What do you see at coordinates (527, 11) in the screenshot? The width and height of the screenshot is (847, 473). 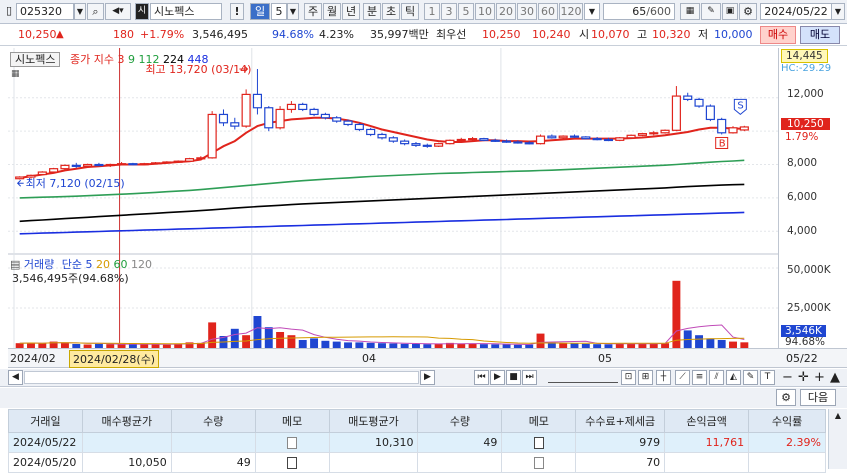 I see `interval-30-button: 30` at bounding box center [527, 11].